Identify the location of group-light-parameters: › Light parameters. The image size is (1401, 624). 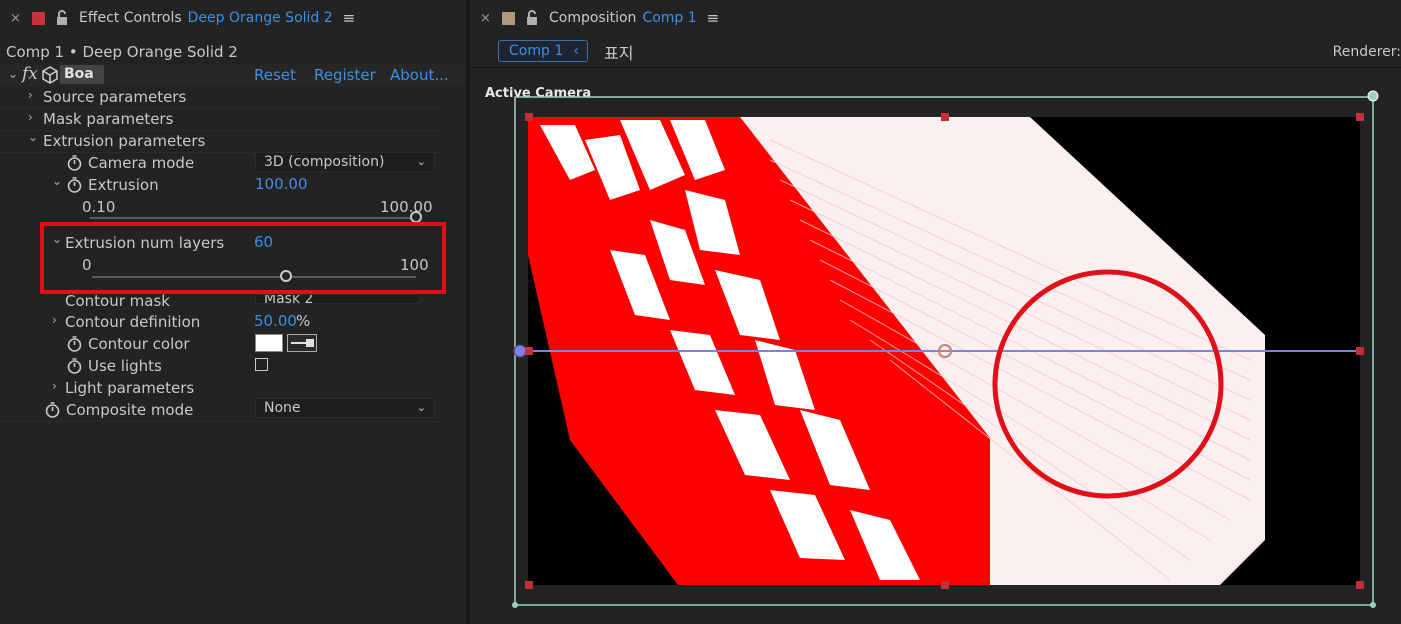
(233, 388).